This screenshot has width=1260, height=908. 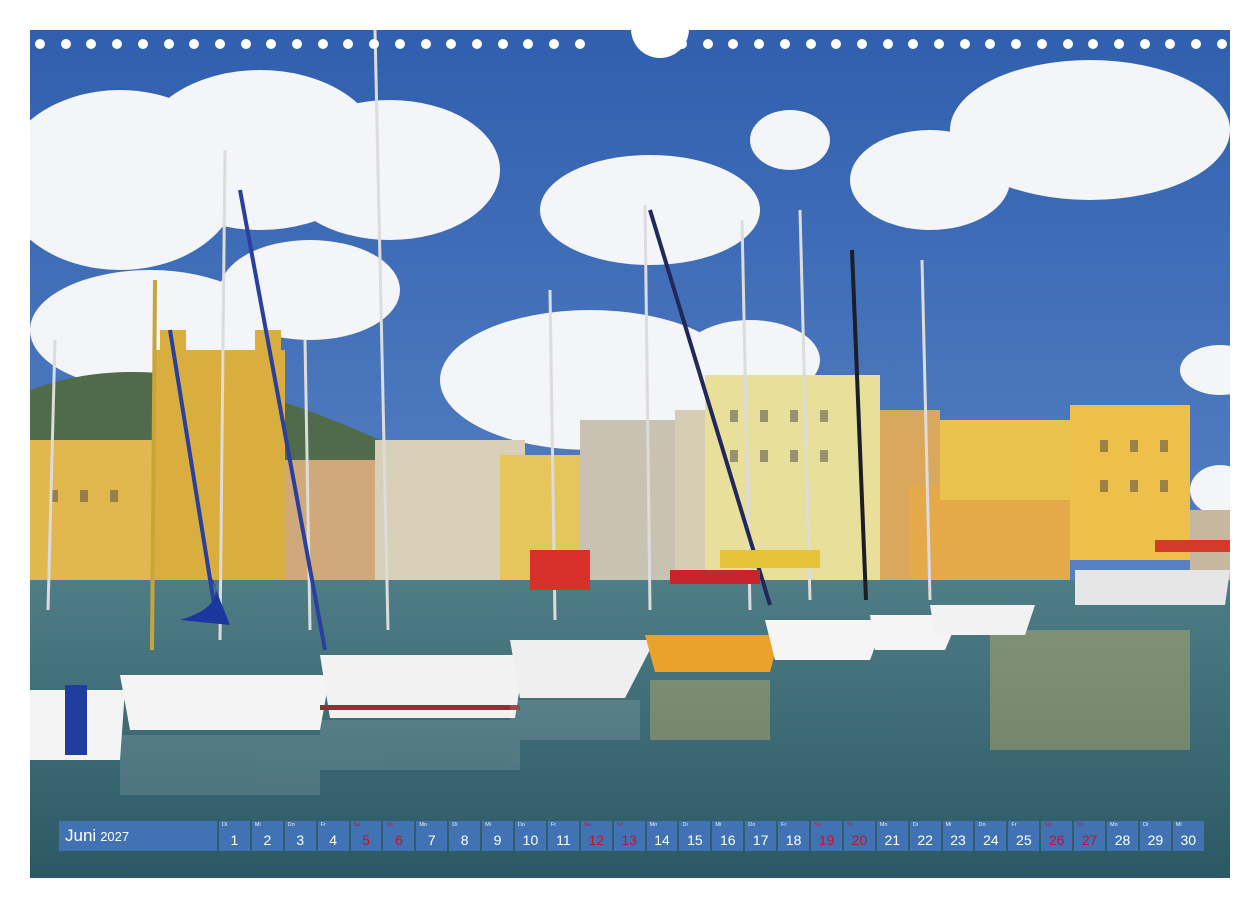 What do you see at coordinates (366, 836) in the screenshot?
I see `day-cell: Sa 5` at bounding box center [366, 836].